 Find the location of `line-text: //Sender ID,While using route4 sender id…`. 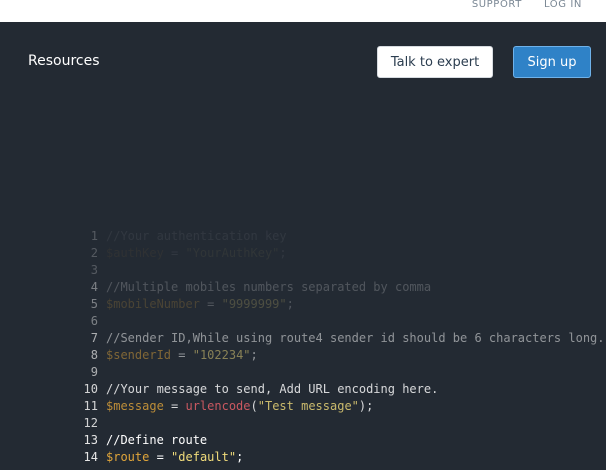

line-text: //Sender ID,While using route4 sender id… is located at coordinates (355, 338).